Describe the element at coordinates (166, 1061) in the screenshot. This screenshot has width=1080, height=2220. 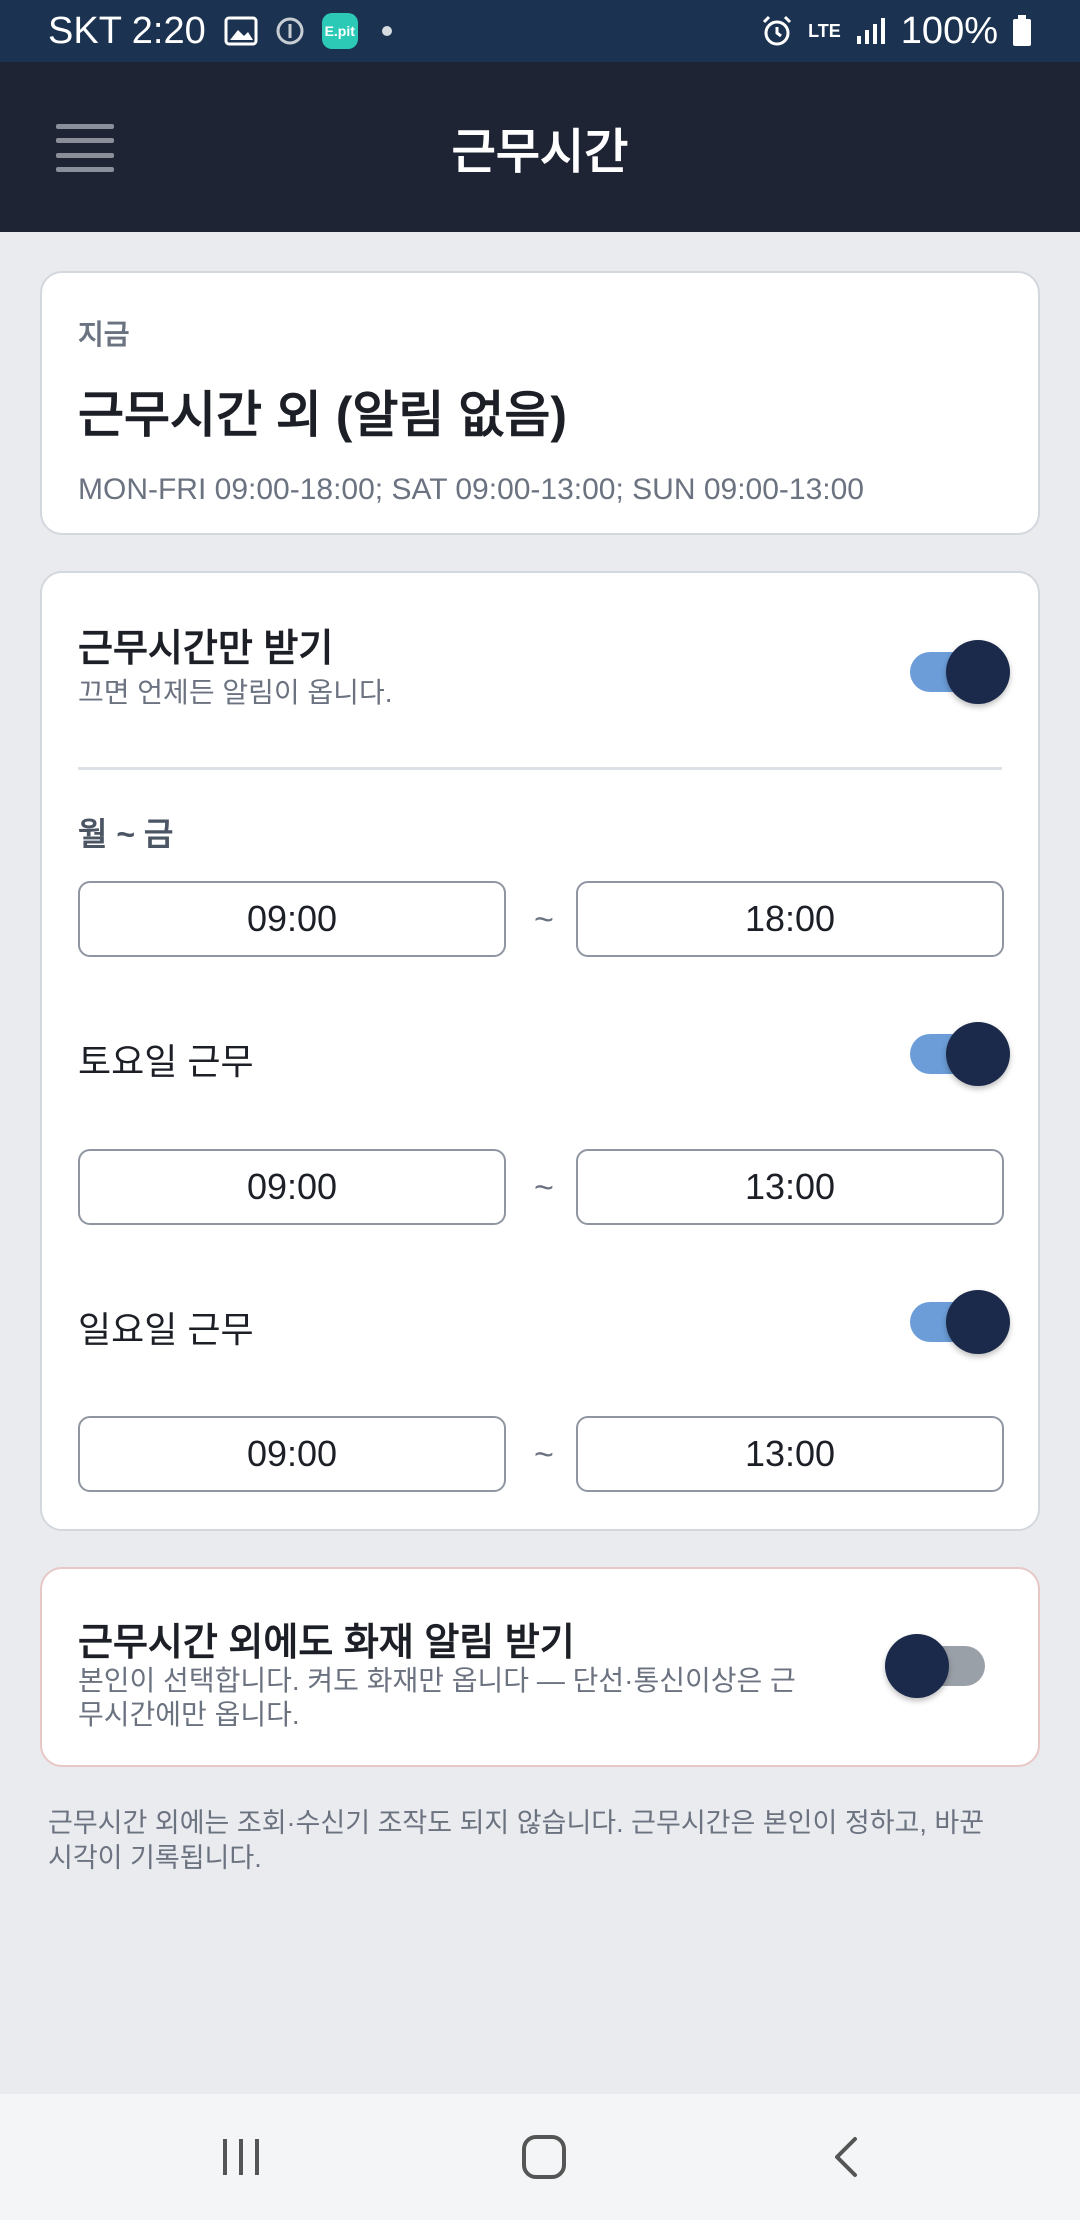
I see `saturday-label: 토요일 근무` at that location.